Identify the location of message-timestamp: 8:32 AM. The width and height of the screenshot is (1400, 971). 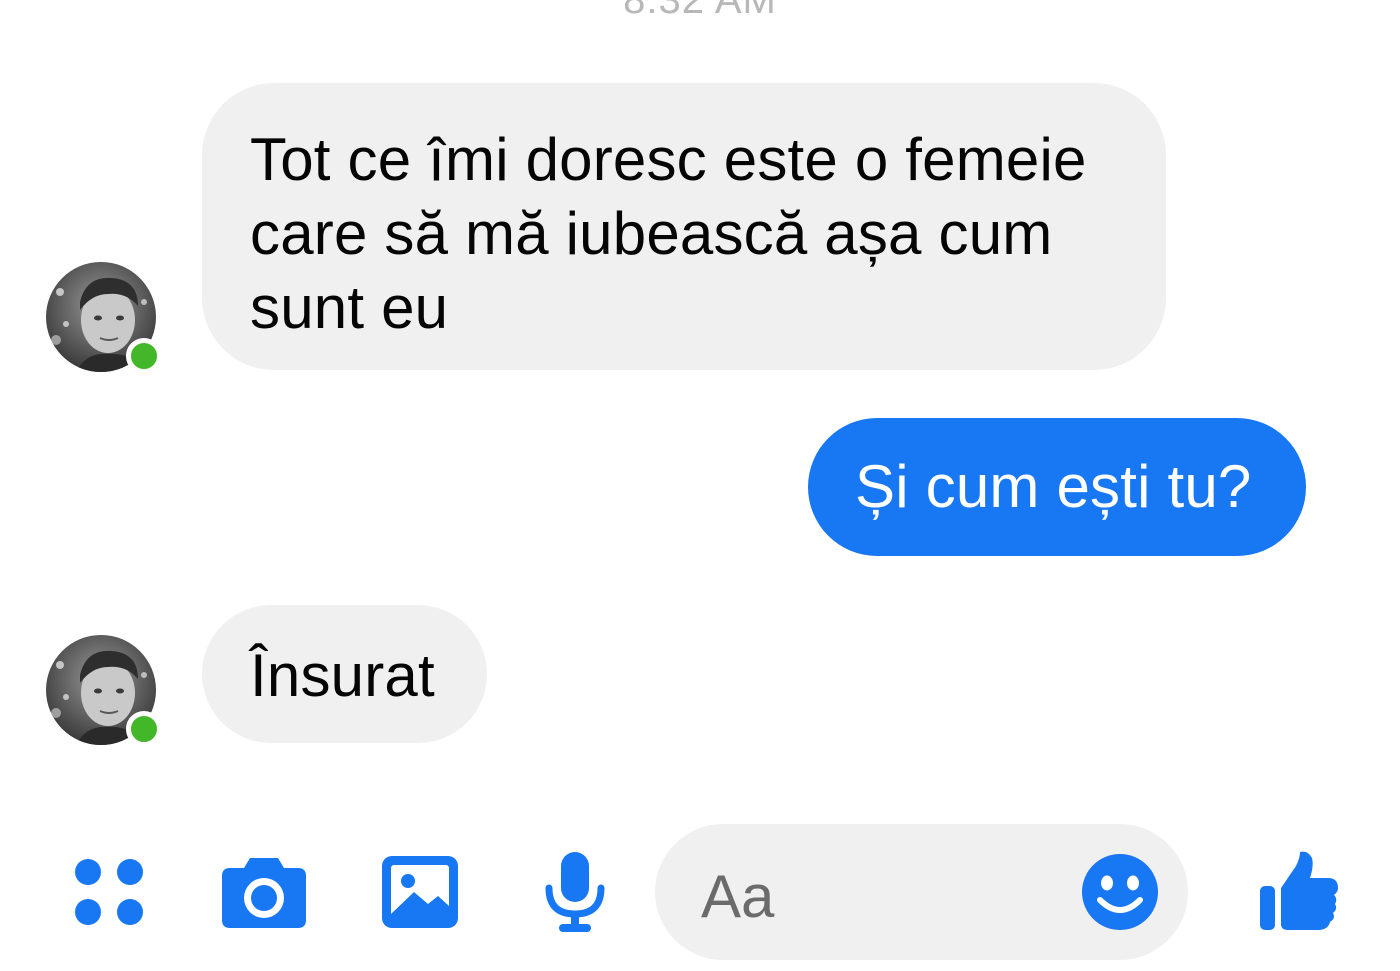
(700, 11).